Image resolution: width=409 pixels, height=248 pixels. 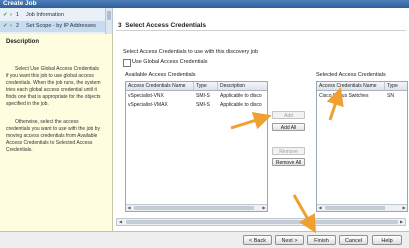 I want to click on arrow-to-selected-icon, so click(x=335, y=104).